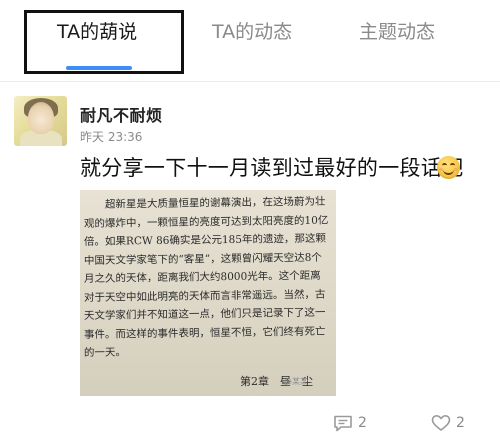 Image resolution: width=500 pixels, height=435 pixels. What do you see at coordinates (441, 423) in the screenshot?
I see `heart-icon` at bounding box center [441, 423].